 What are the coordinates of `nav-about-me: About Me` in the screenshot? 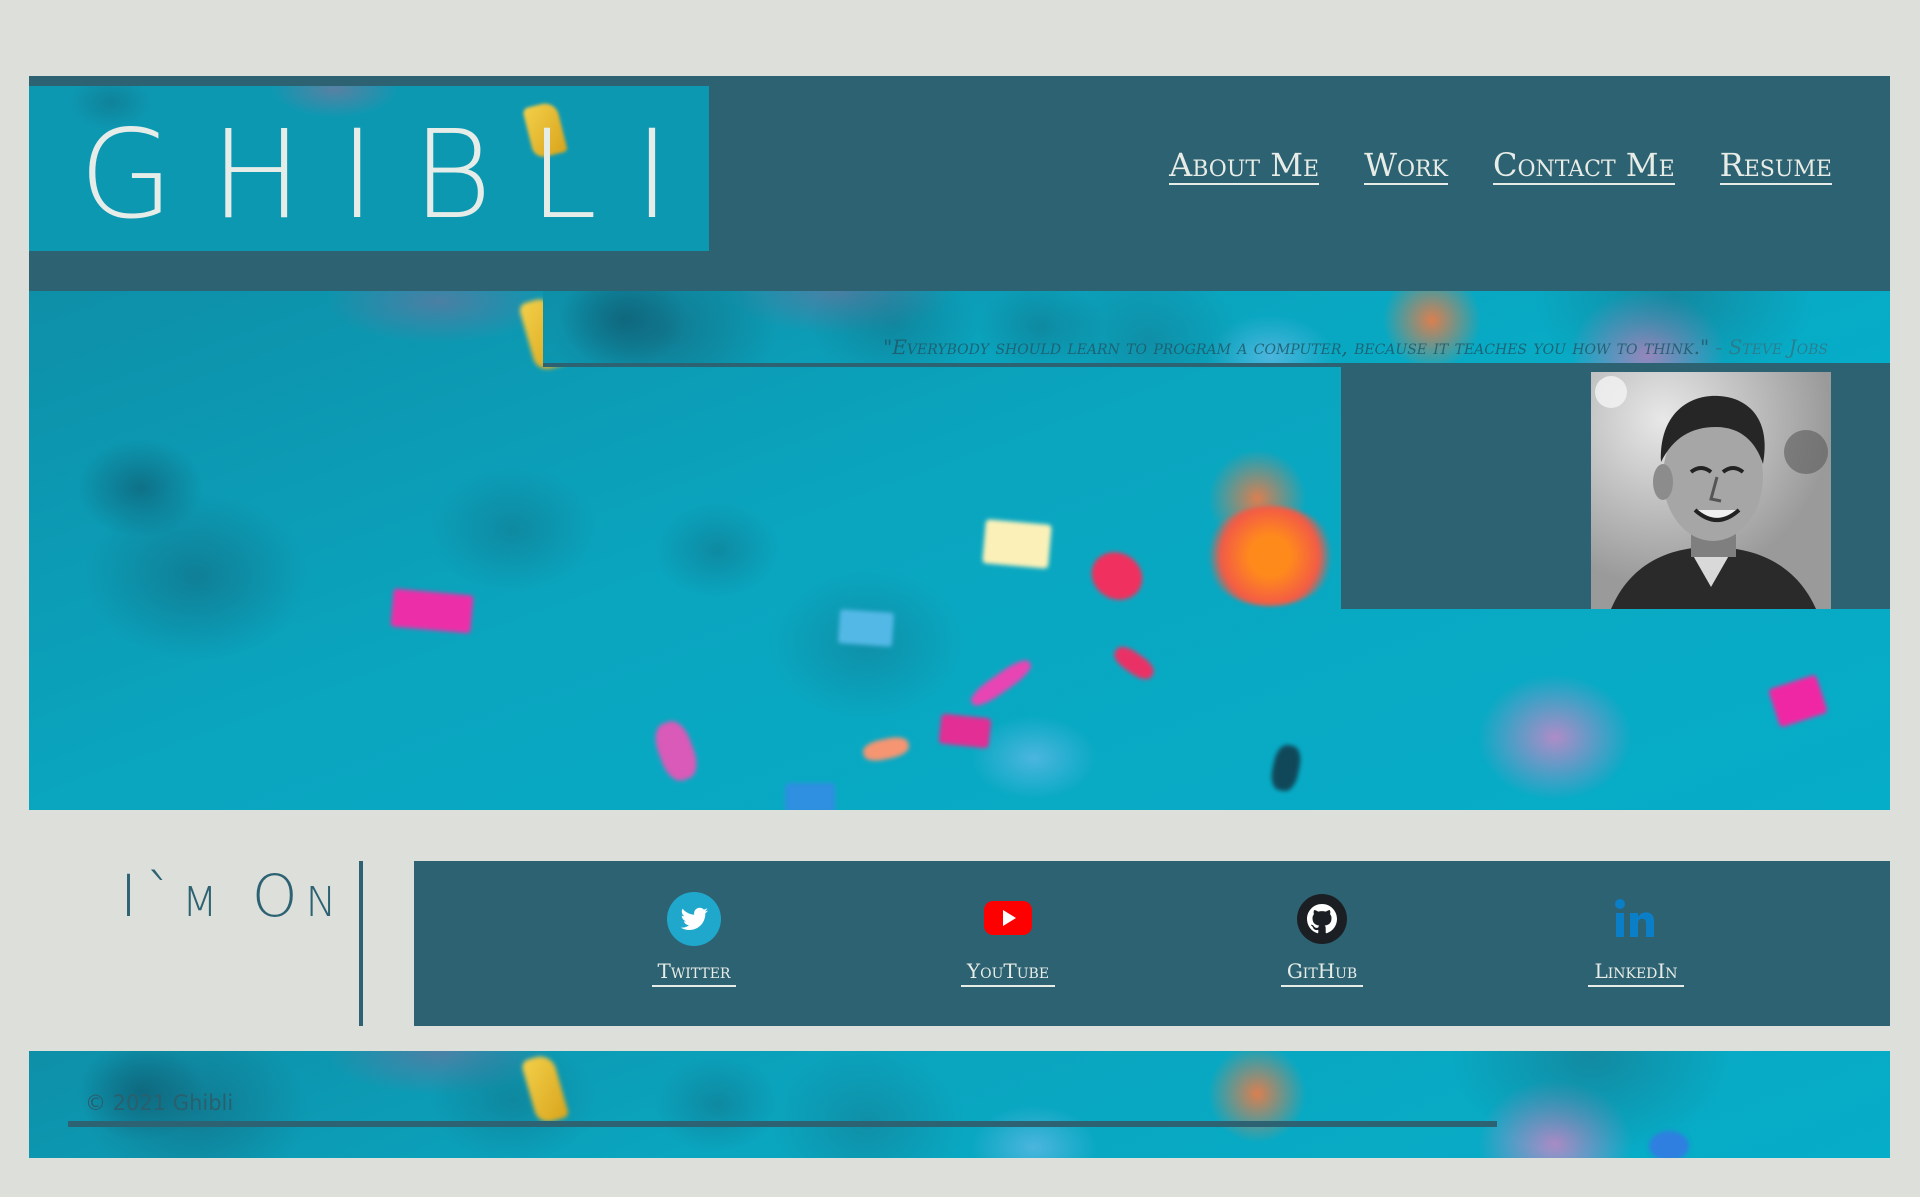 It's located at (1244, 166).